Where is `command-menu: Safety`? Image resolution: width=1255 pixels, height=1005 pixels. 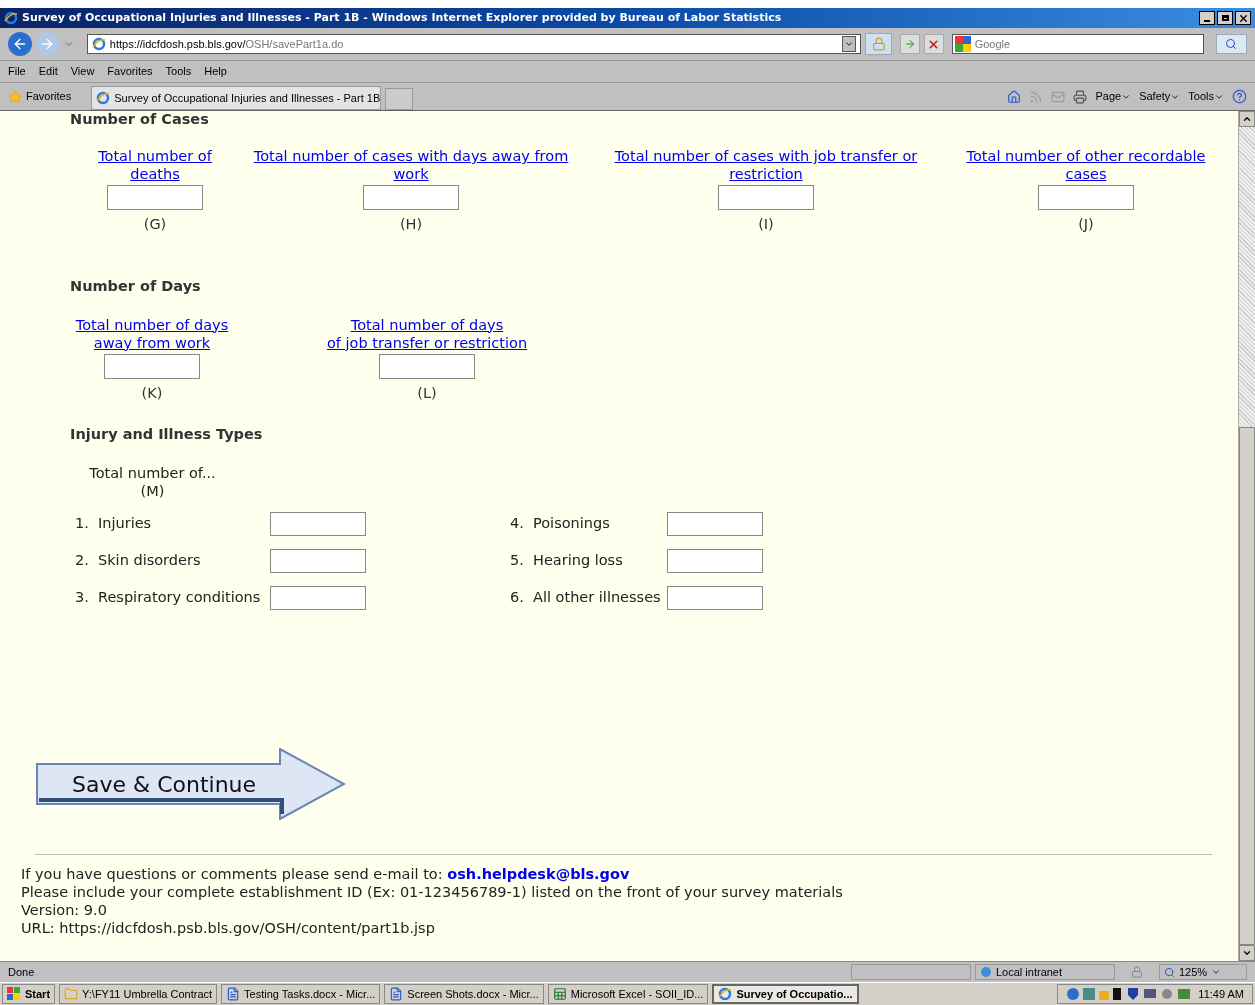
command-menu: Safety is located at coordinates (1155, 96).